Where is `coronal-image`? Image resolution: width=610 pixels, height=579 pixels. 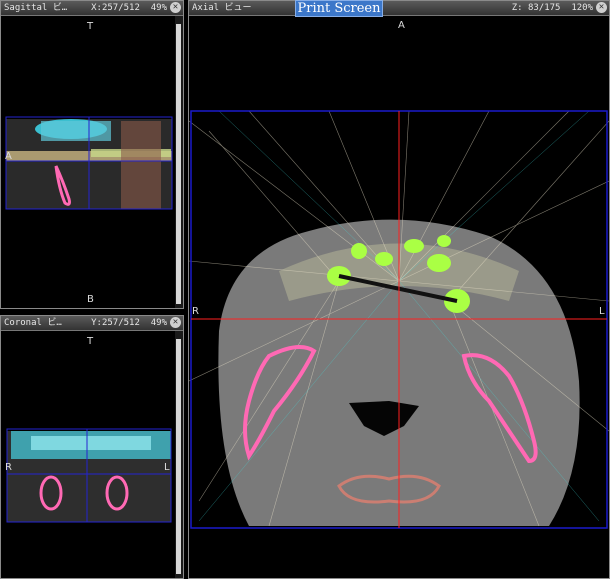 coronal-image is located at coordinates (89, 475).